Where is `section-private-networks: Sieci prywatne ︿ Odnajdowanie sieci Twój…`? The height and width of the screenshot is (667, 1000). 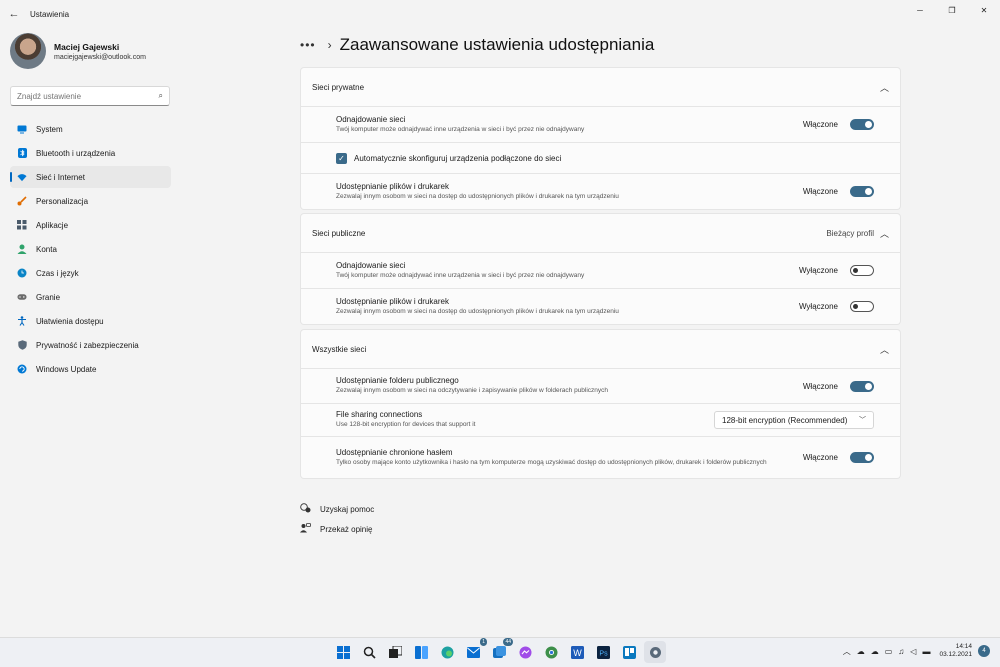
section-private-networks: Sieci prywatne ︿ Odnajdowanie sieci Twój… is located at coordinates (600, 138).